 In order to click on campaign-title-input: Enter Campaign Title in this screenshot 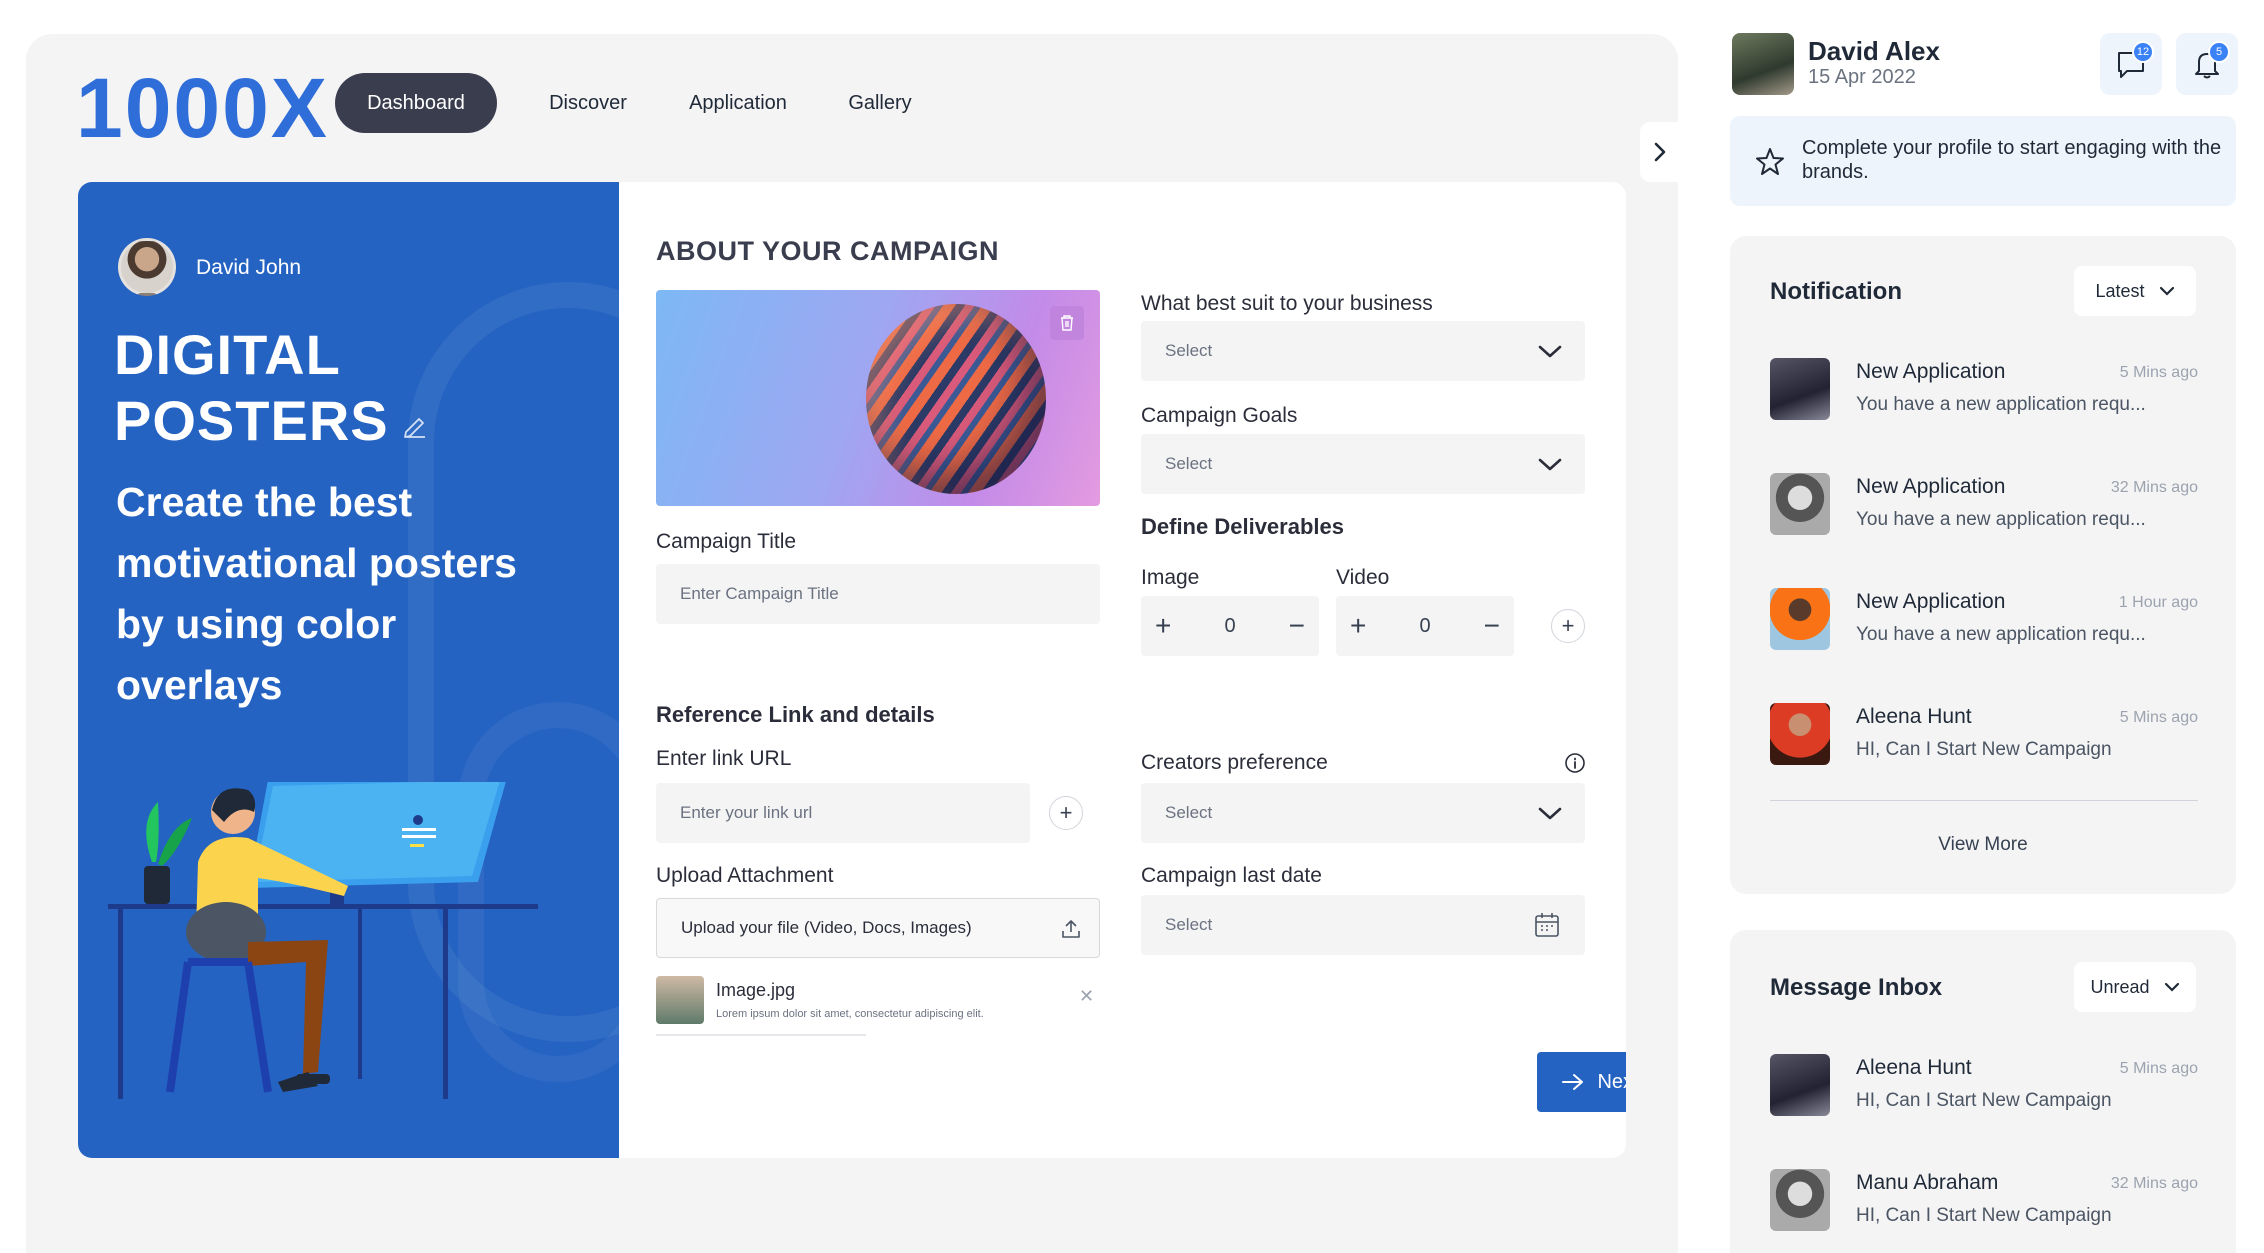, I will do `click(878, 594)`.